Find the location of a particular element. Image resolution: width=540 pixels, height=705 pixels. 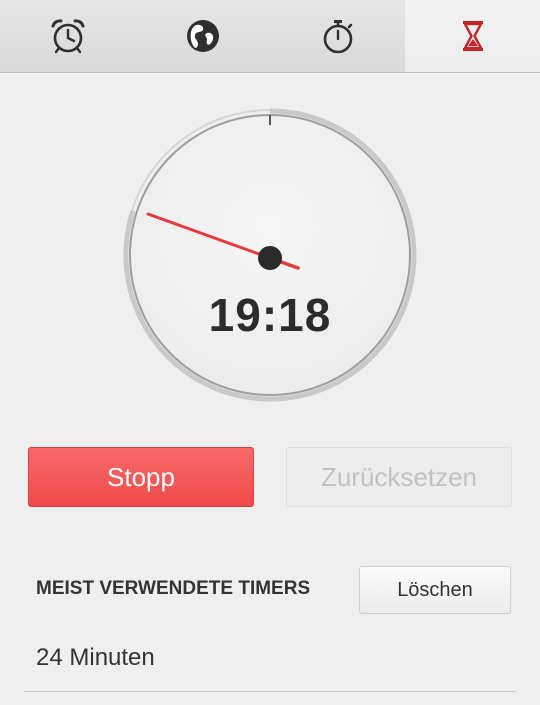

tab-stopwatch is located at coordinates (337, 36).